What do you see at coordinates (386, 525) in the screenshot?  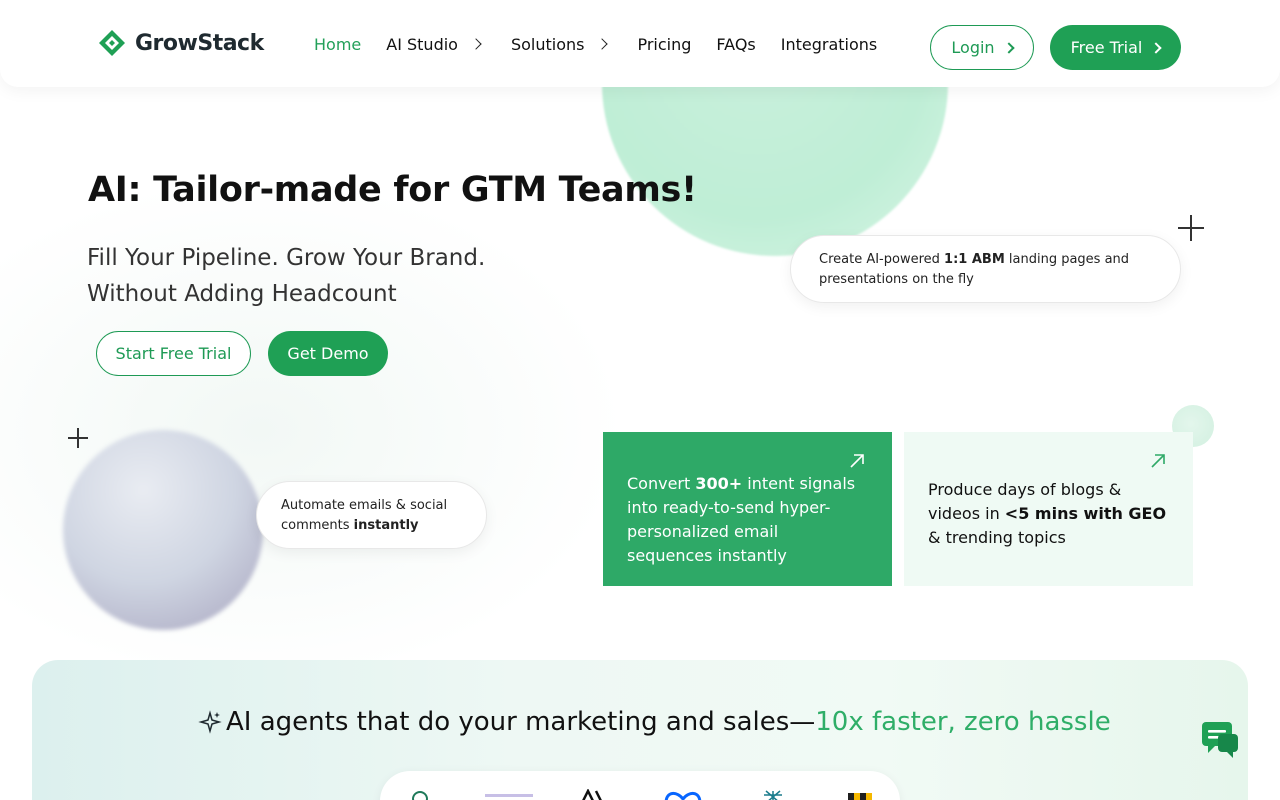 I see `callout-bold-text: instantly` at bounding box center [386, 525].